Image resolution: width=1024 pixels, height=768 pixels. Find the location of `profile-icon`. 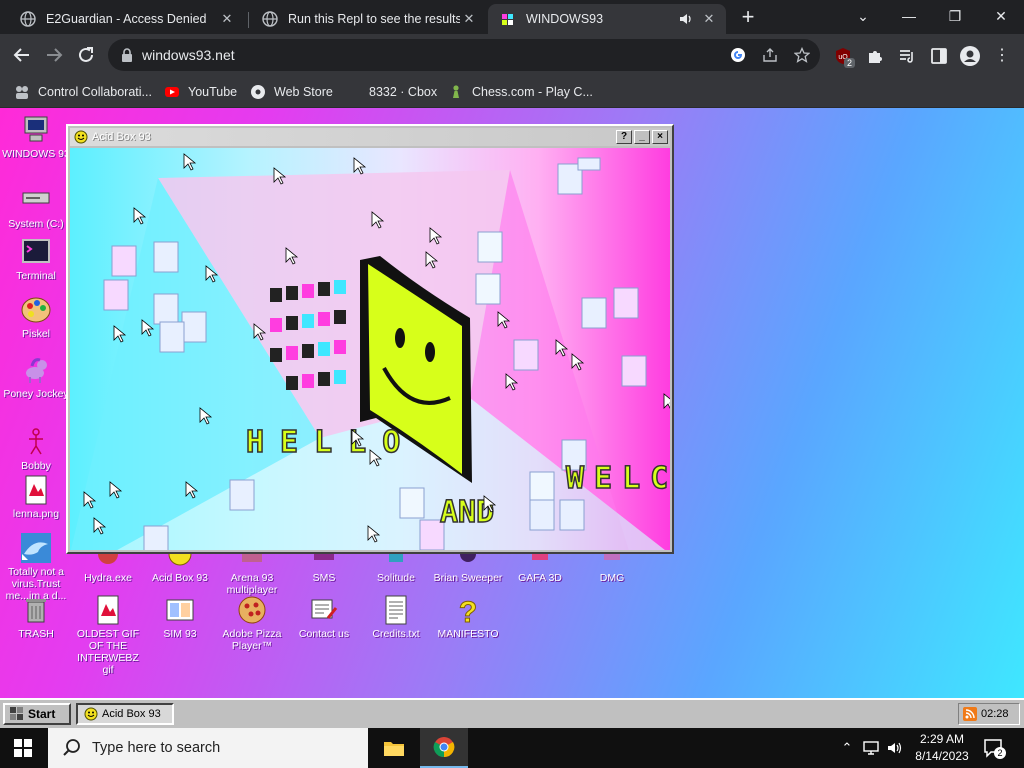

profile-icon is located at coordinates (970, 56).